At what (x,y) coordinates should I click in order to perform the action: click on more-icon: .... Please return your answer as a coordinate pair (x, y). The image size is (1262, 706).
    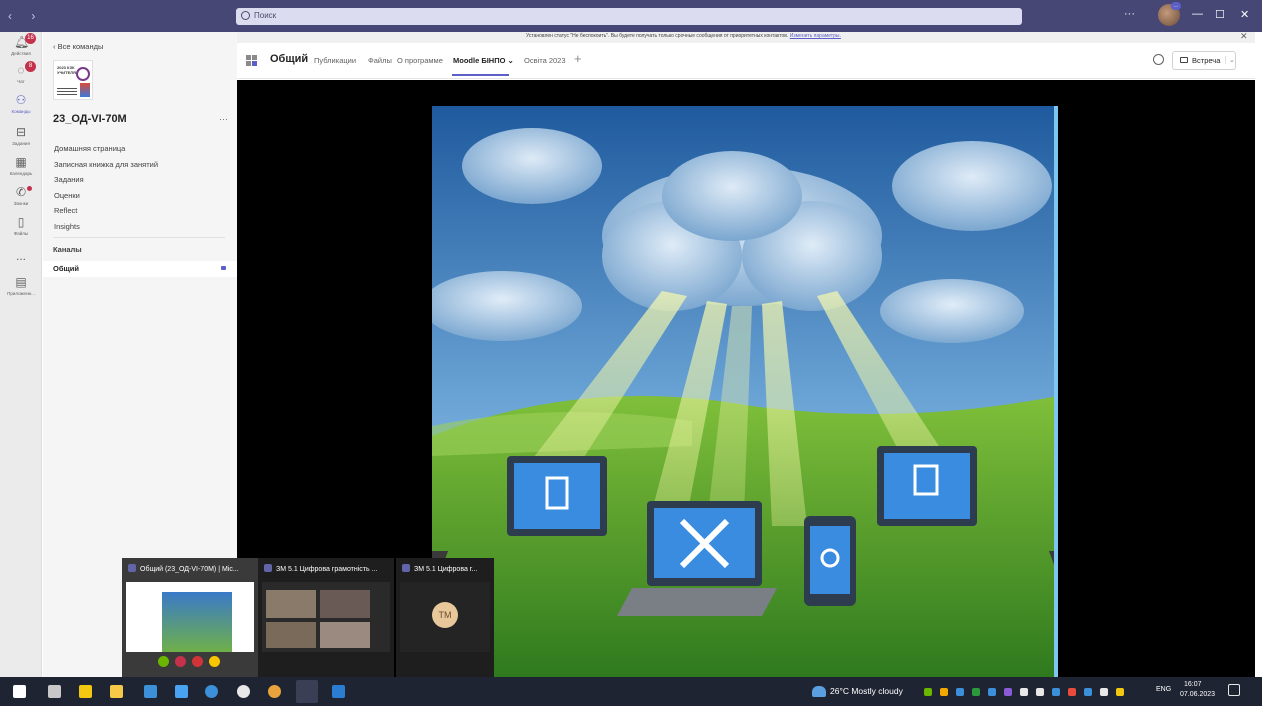
    Looking at the image, I should click on (20, 256).